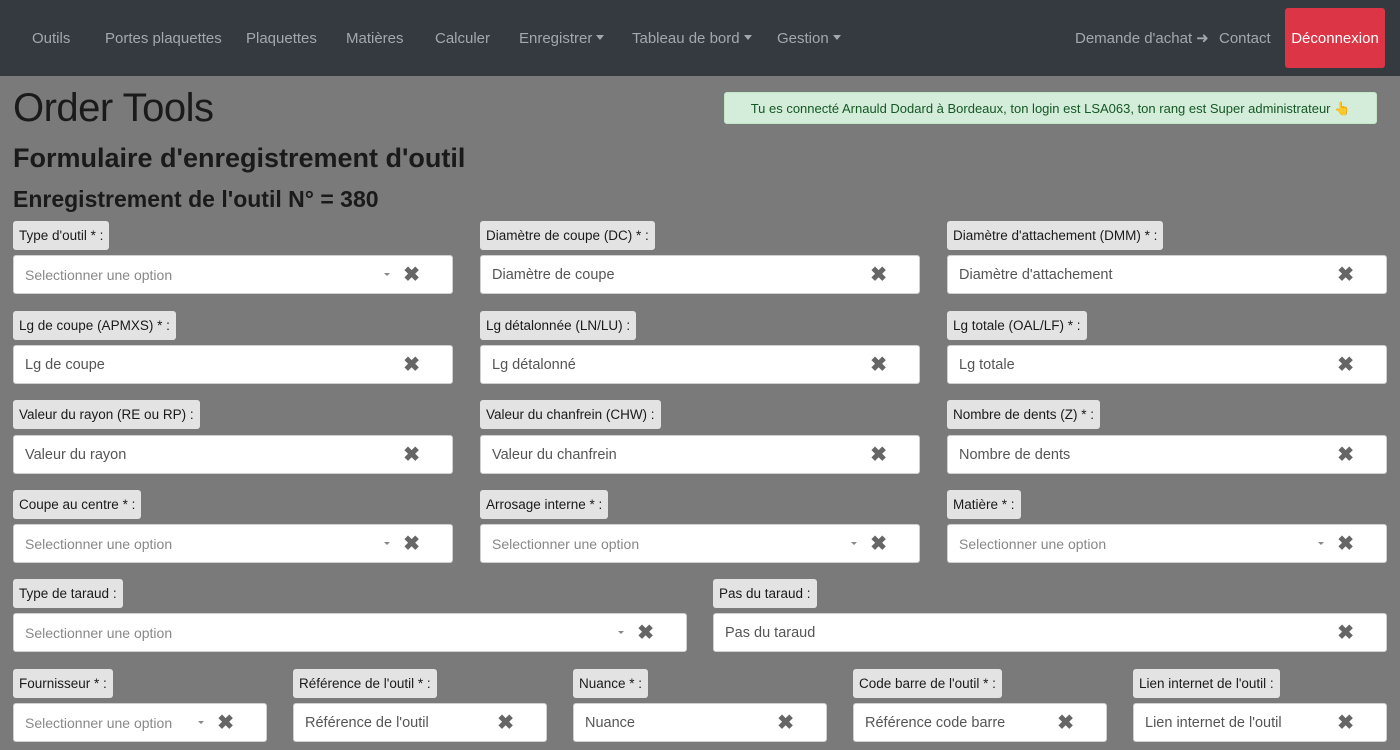 The image size is (1400, 750). Describe the element at coordinates (554, 455) in the screenshot. I see `input-placeholder: Valeur du chanfrein` at that location.